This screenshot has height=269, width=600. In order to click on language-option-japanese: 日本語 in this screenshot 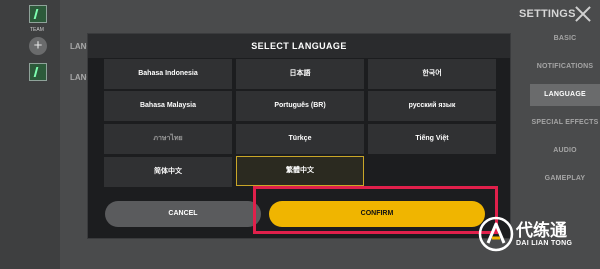, I will do `click(300, 74)`.